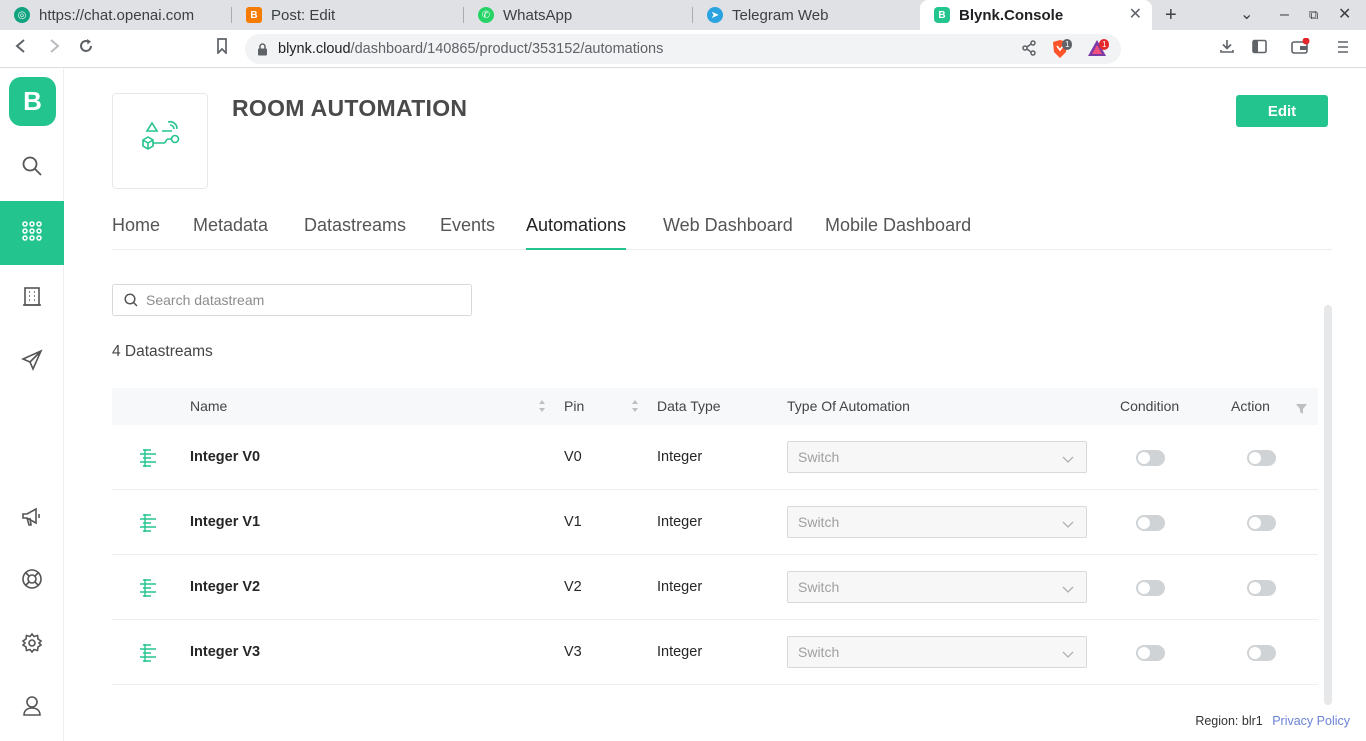  What do you see at coordinates (230, 231) in the screenshot?
I see `tab-metadata: Metadata` at bounding box center [230, 231].